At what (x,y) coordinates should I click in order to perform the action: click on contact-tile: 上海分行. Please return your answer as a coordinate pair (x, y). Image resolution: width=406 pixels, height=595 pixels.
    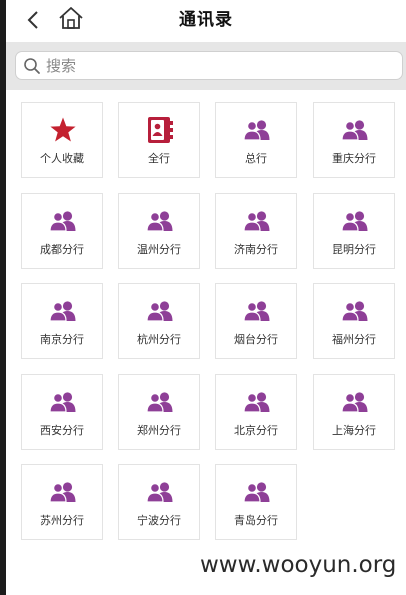
    Looking at the image, I should click on (354, 412).